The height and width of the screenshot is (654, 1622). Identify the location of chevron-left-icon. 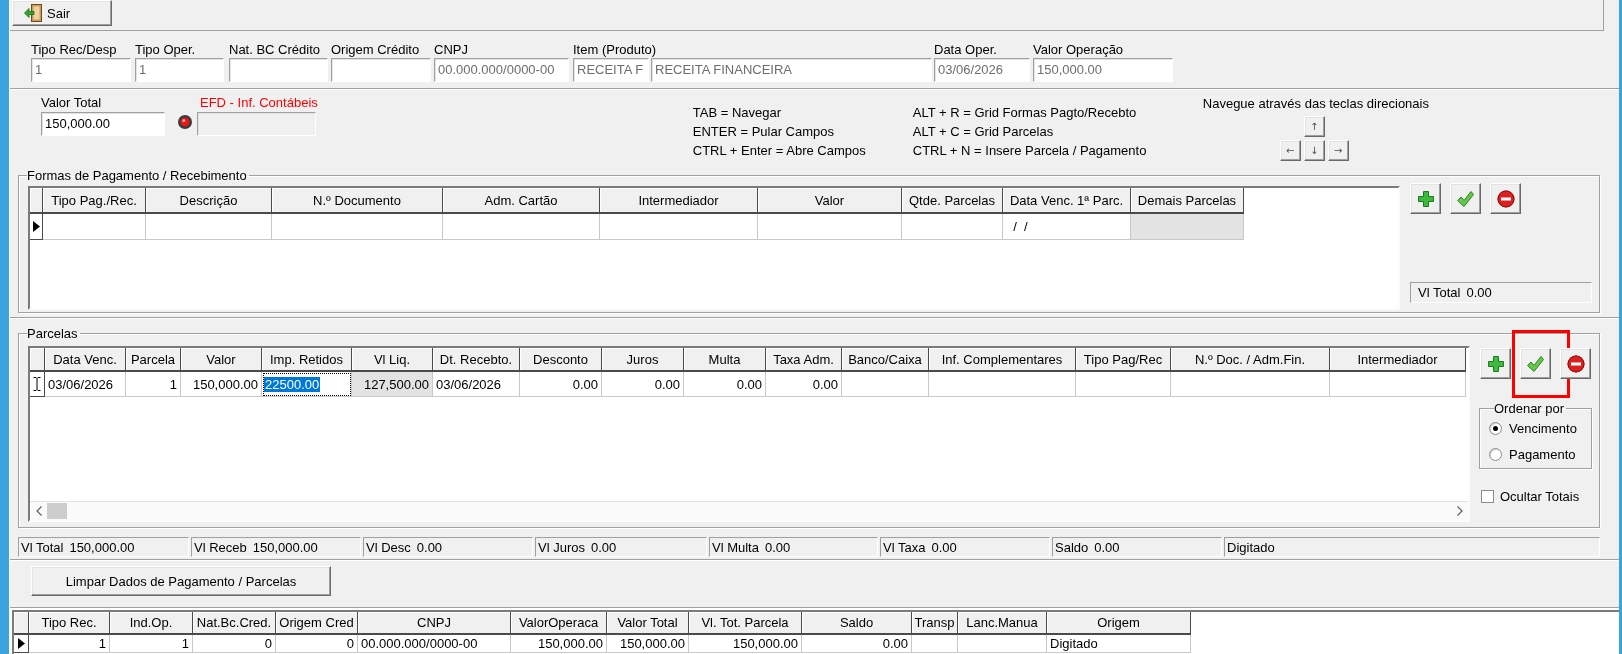
(38, 511).